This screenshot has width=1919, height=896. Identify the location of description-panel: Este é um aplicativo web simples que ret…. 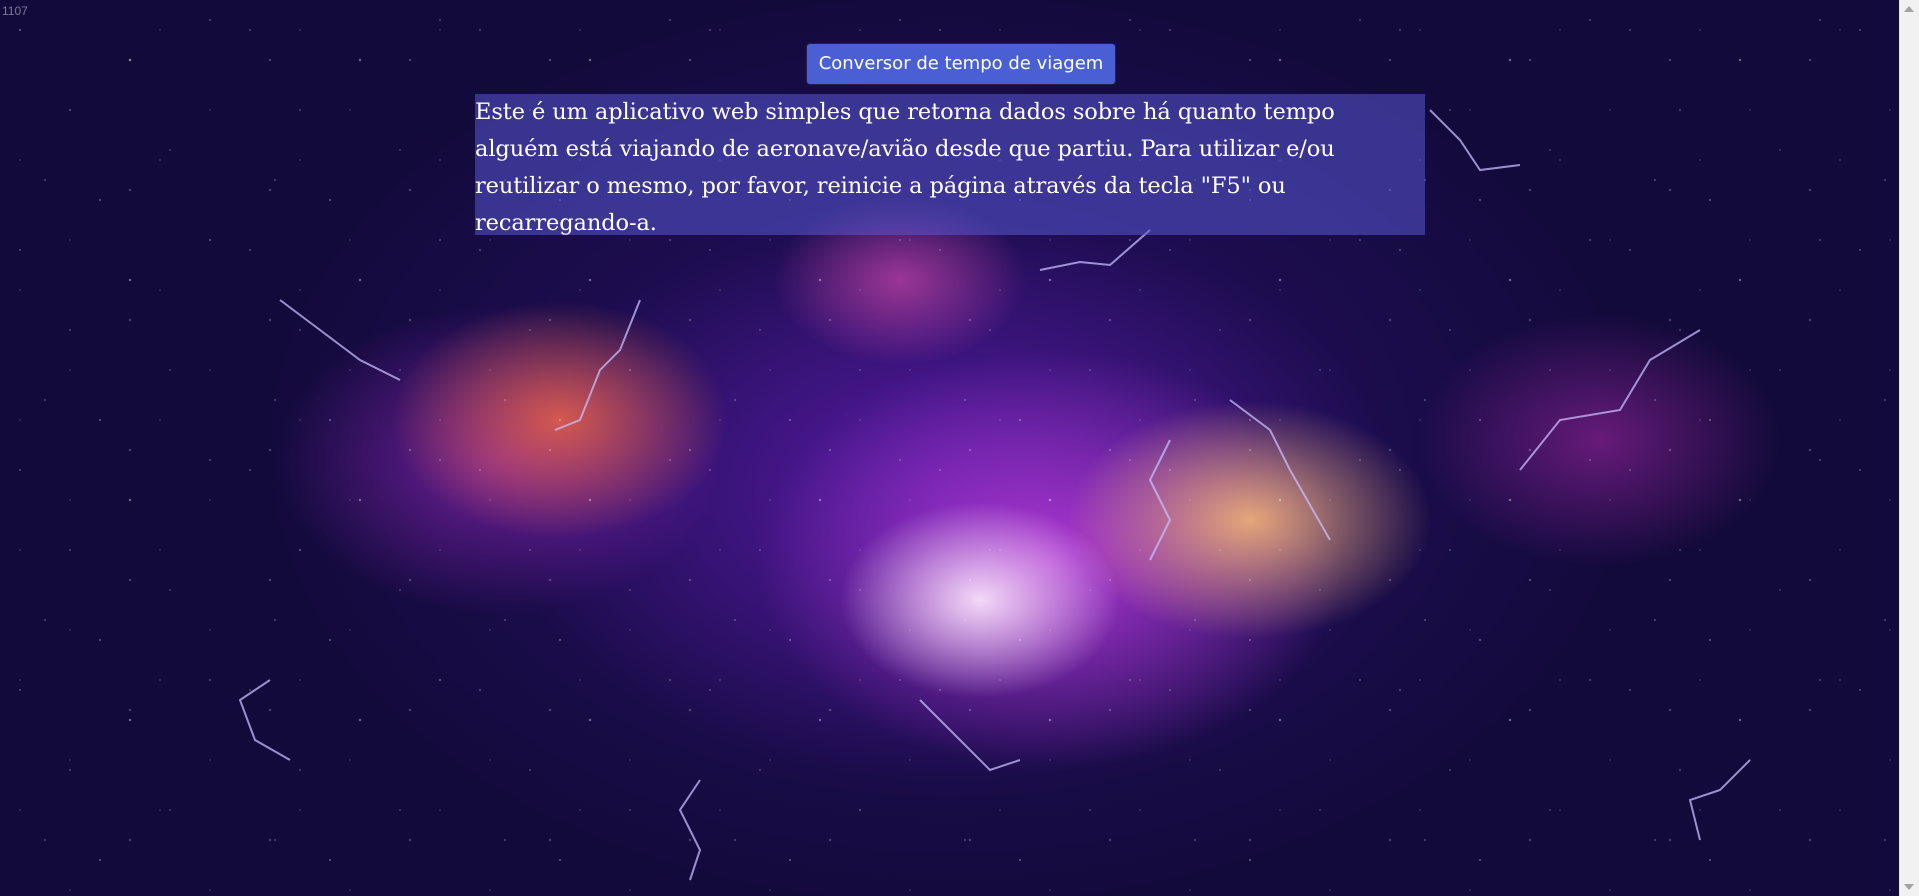
(950, 165).